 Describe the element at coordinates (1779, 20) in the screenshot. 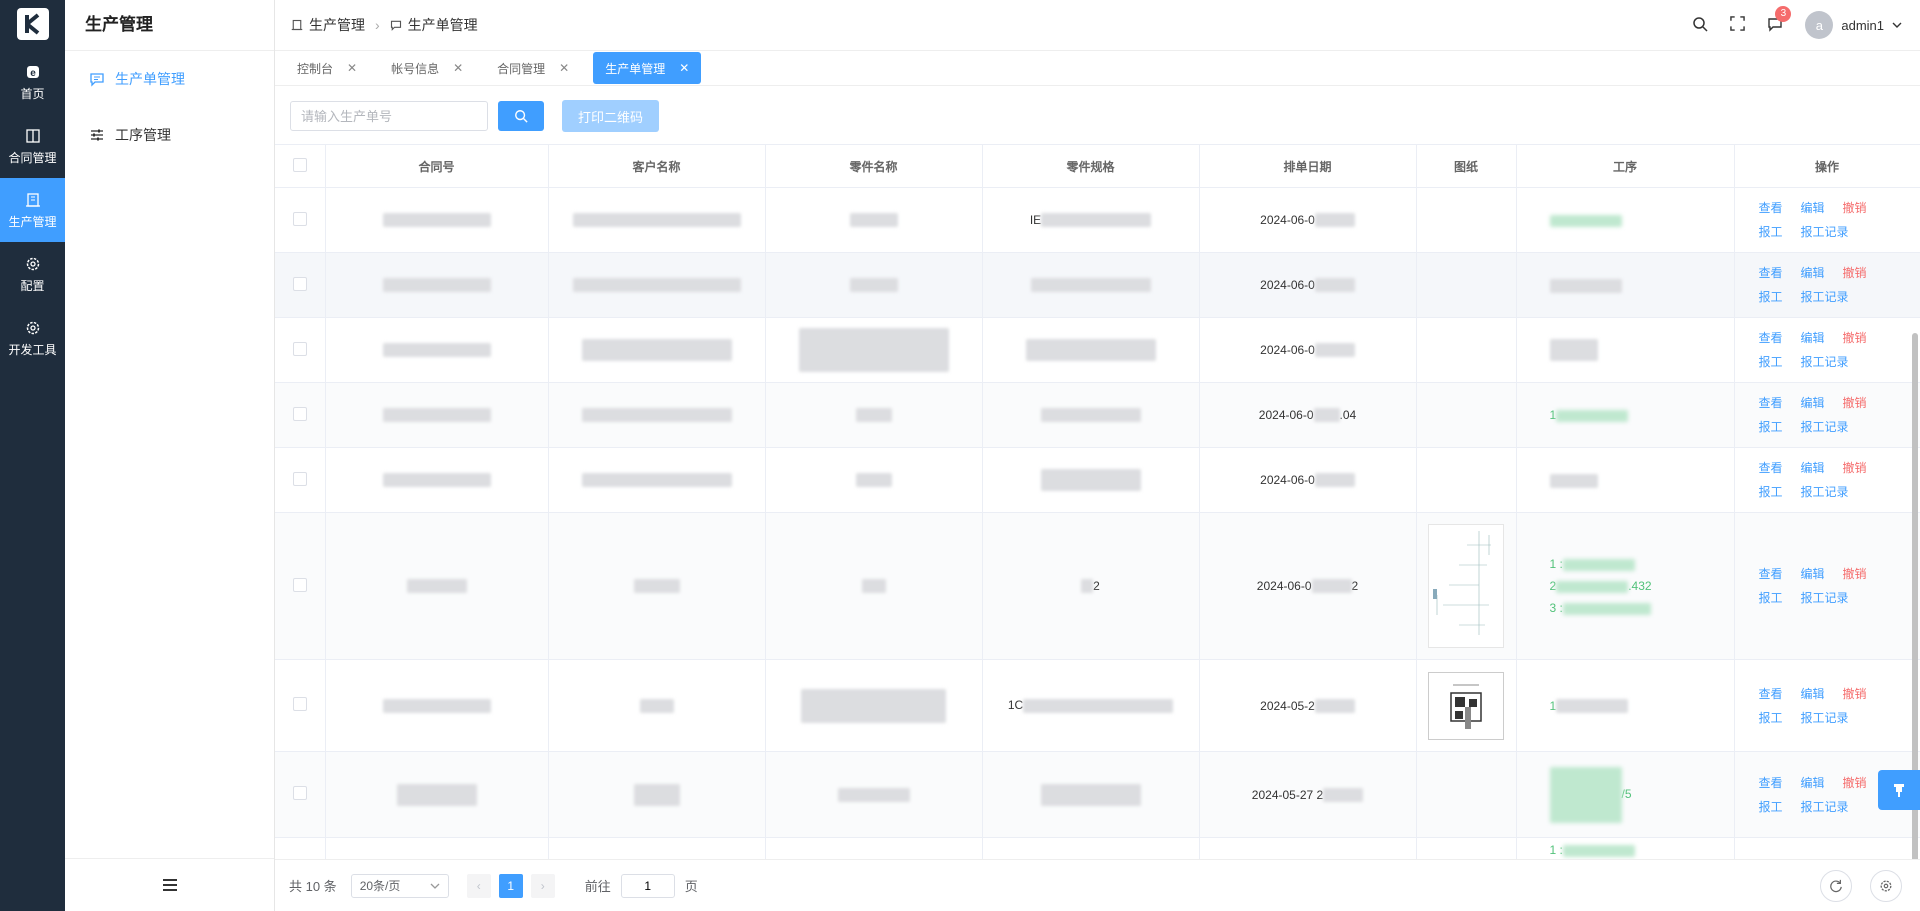

I see `notification-button: 3` at that location.